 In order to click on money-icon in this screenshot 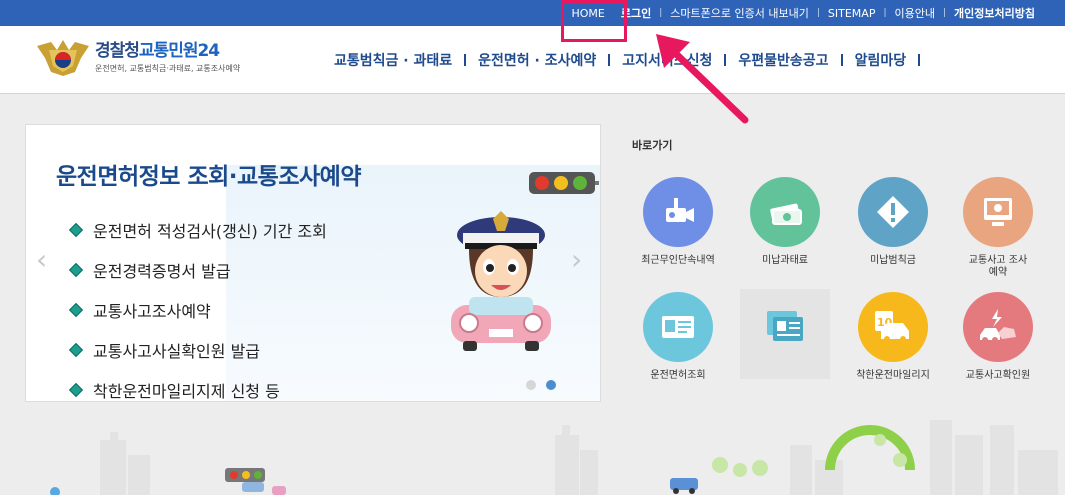, I will do `click(786, 214)`.